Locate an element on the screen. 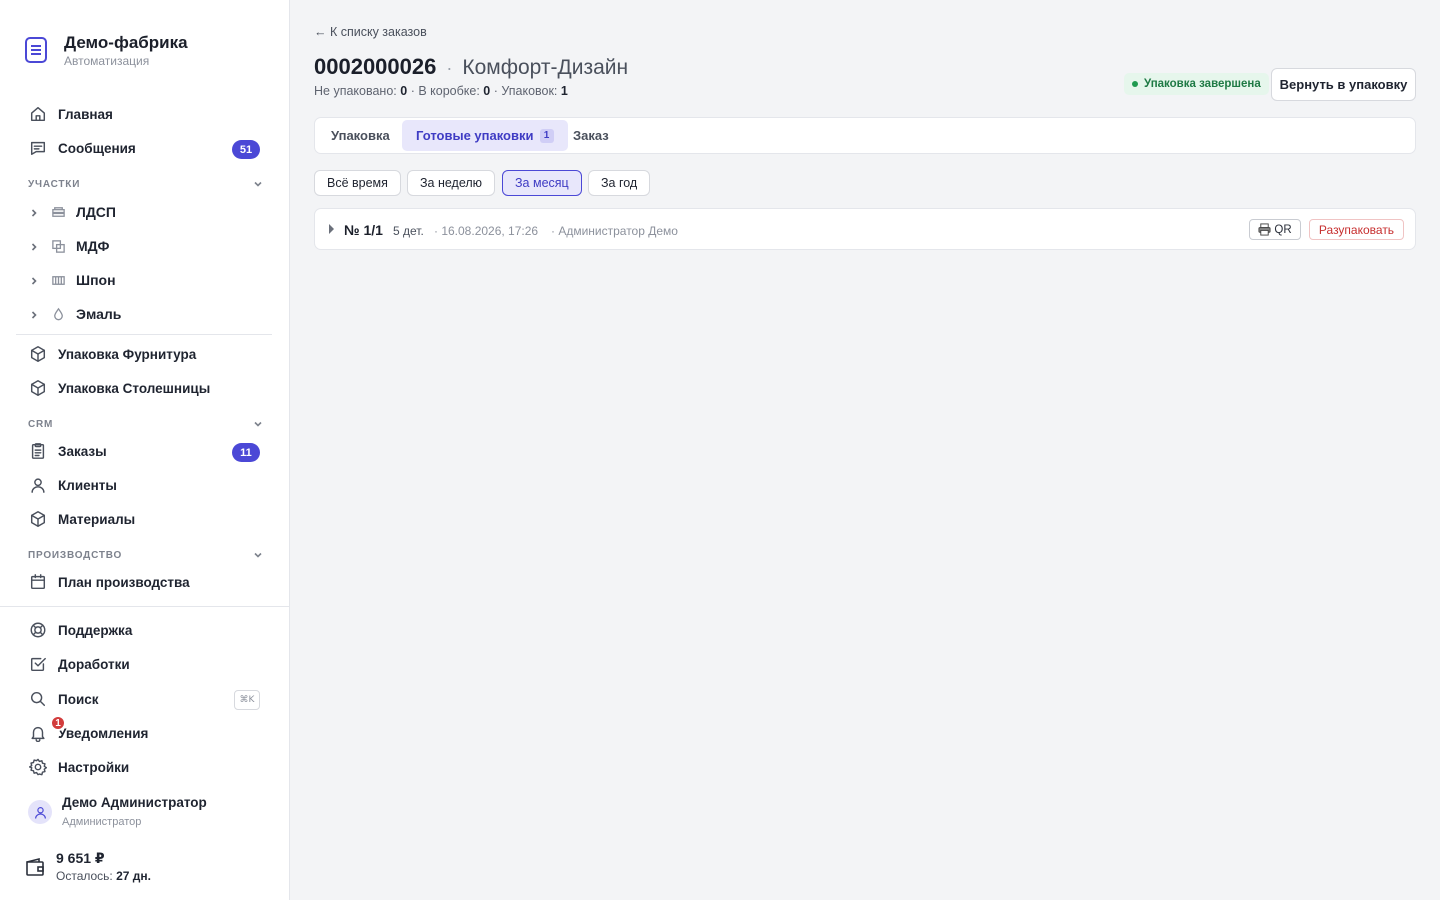 The width and height of the screenshot is (1440, 900). veneer-icon is located at coordinates (58, 280).